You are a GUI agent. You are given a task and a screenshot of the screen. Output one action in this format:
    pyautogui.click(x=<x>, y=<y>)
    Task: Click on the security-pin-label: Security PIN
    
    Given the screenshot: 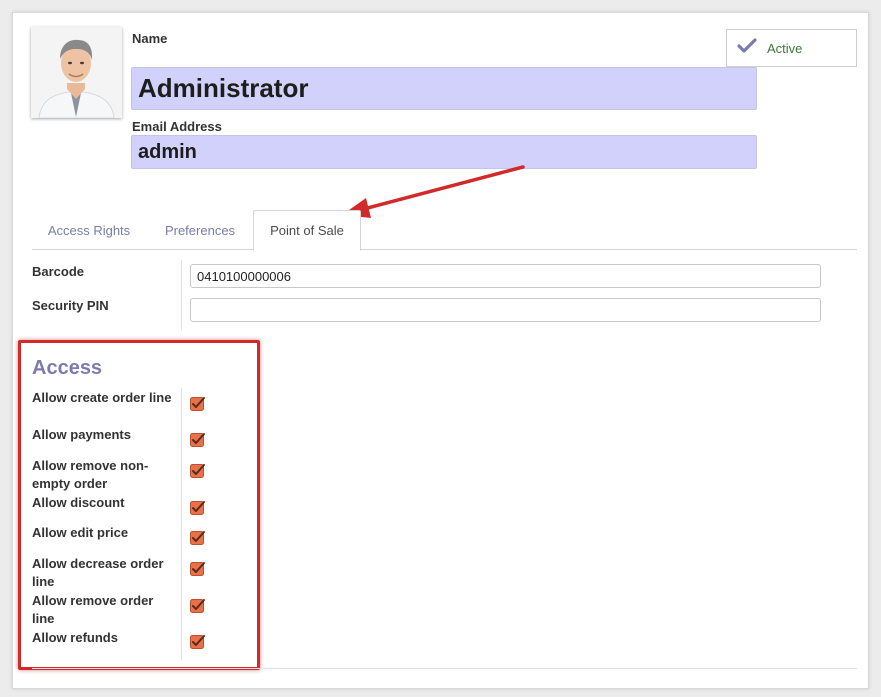 What is the action you would take?
    pyautogui.click(x=70, y=305)
    